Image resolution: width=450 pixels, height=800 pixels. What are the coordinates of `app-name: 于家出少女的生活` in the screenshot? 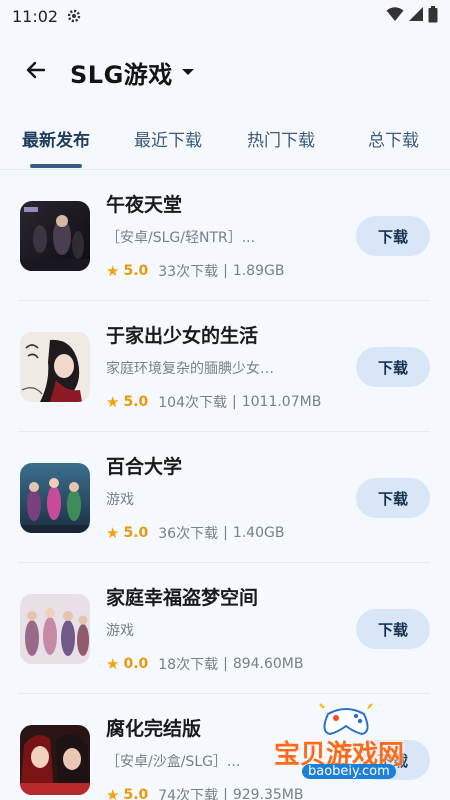 It's located at (182, 334).